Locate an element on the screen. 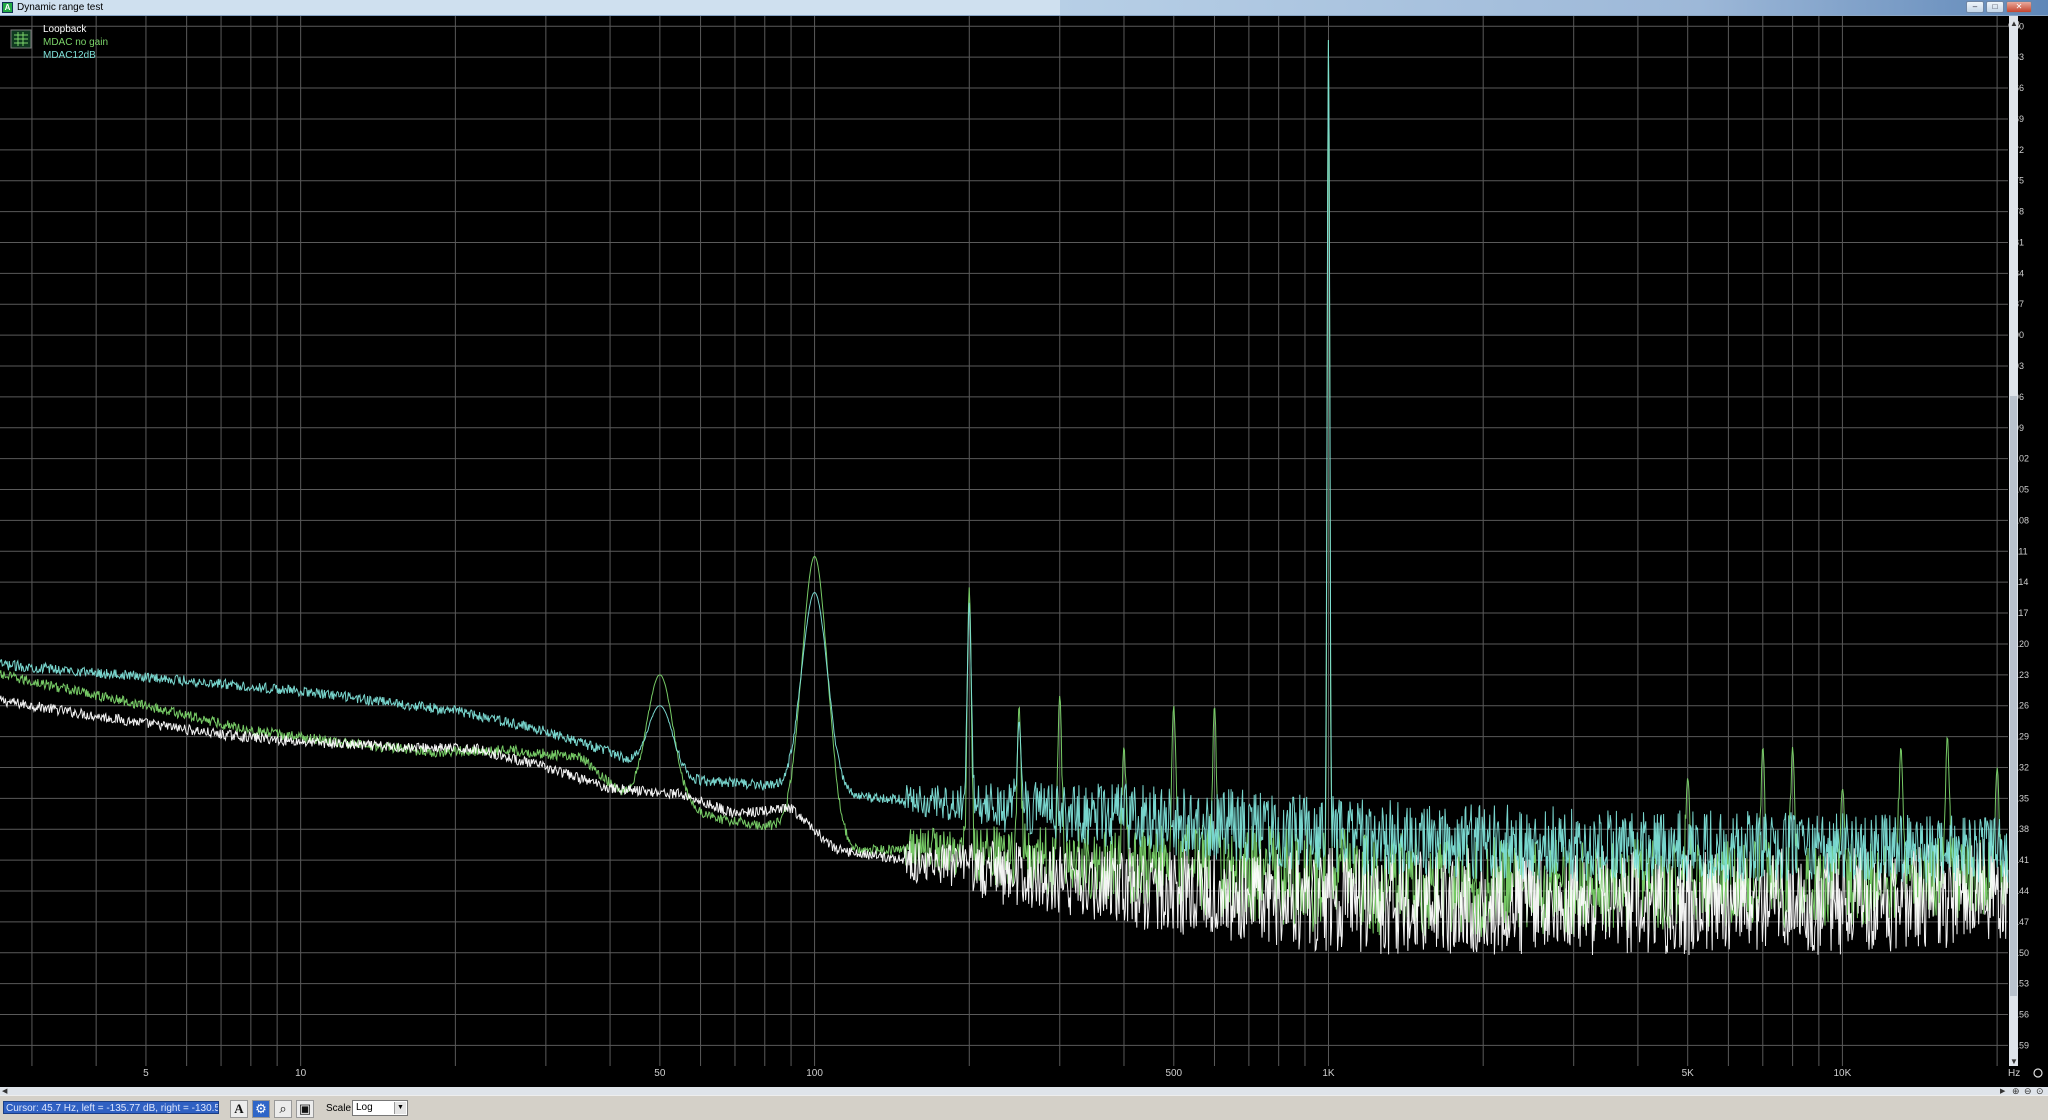 Image resolution: width=2048 pixels, height=1120 pixels. close-button: ✕ is located at coordinates (2019, 7).